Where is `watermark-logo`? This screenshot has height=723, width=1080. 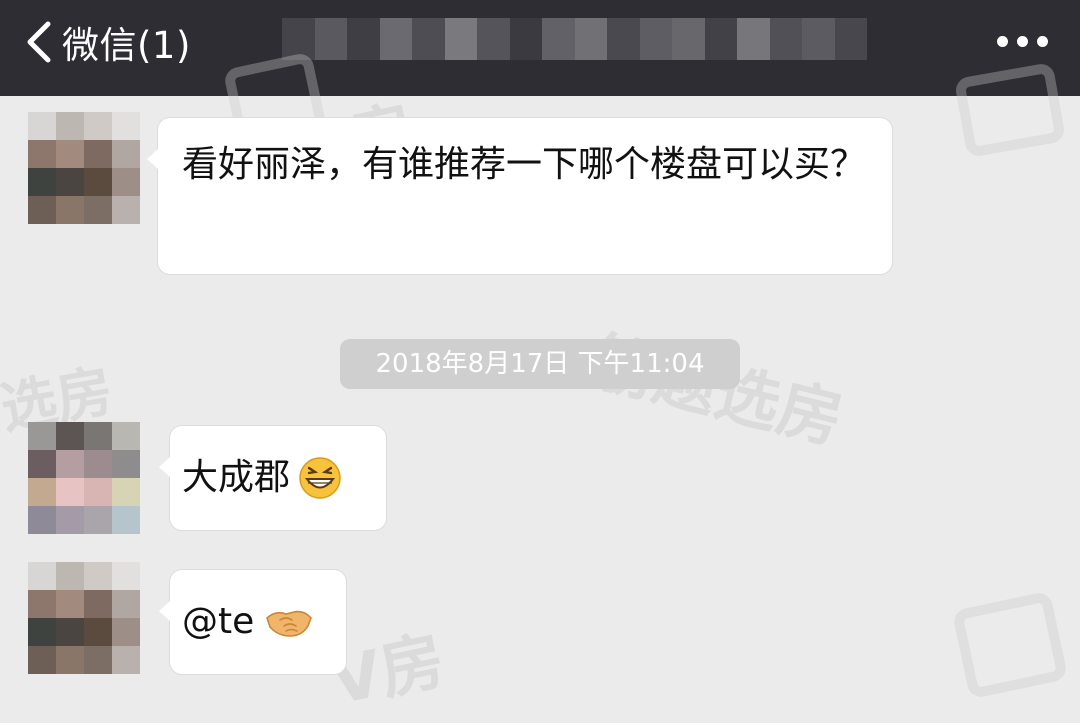 watermark-logo is located at coordinates (1010, 645).